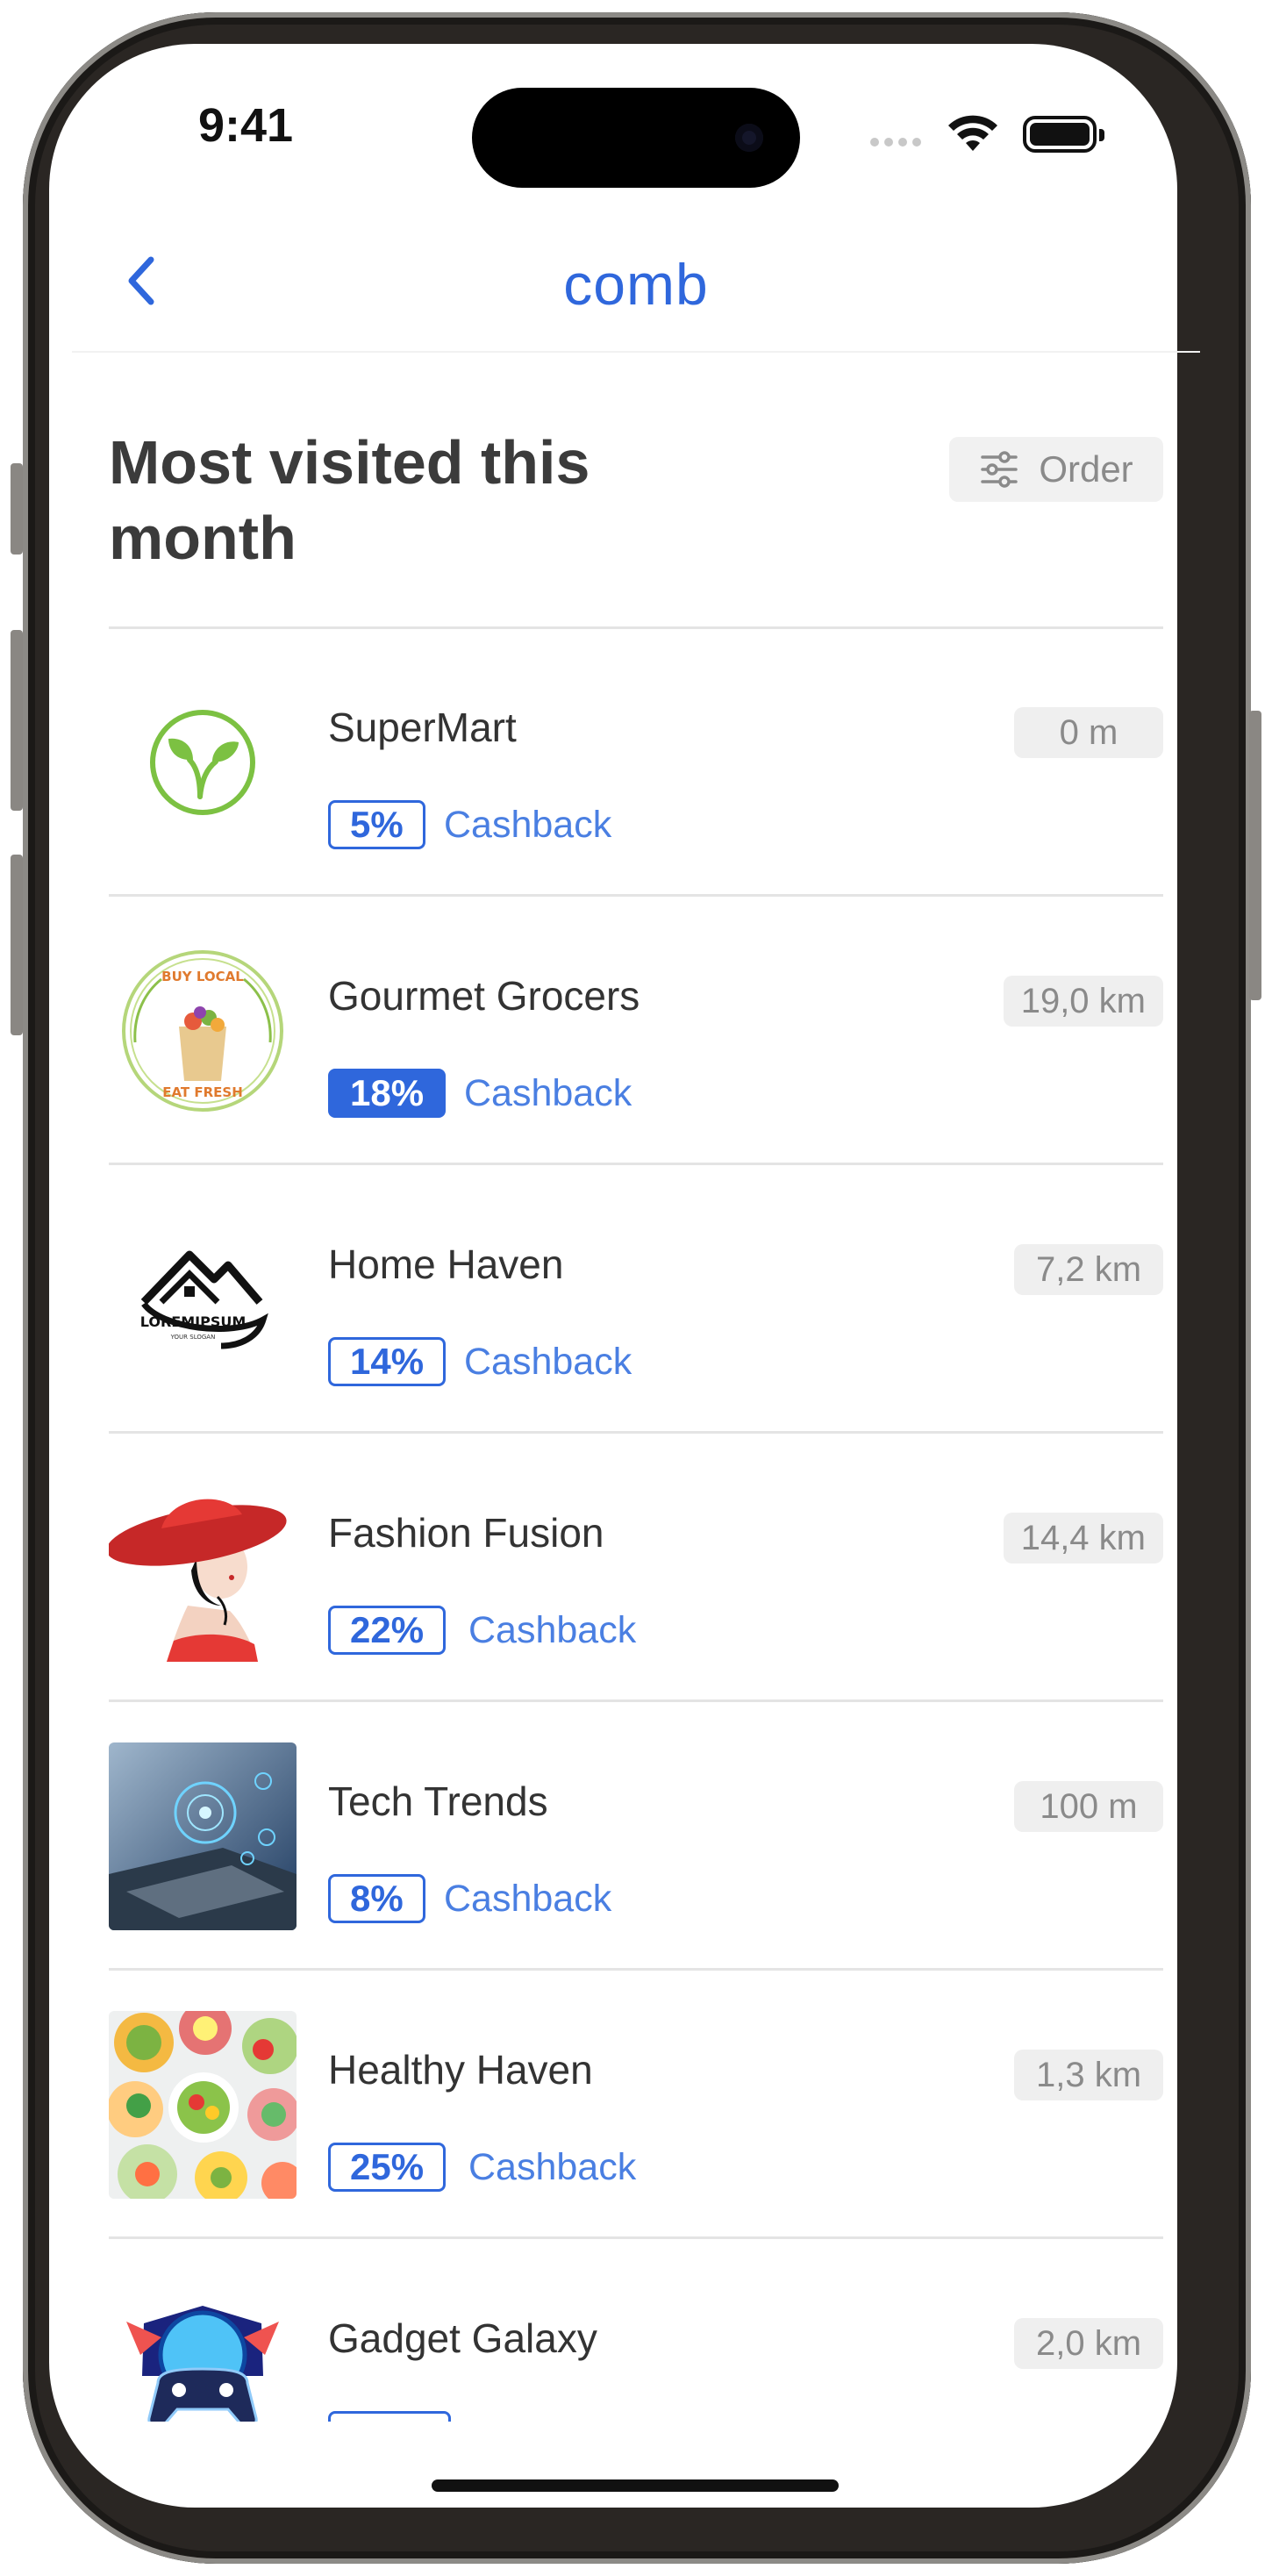 Image resolution: width=1272 pixels, height=2576 pixels. Describe the element at coordinates (17, 509) in the screenshot. I see `action-button` at that location.